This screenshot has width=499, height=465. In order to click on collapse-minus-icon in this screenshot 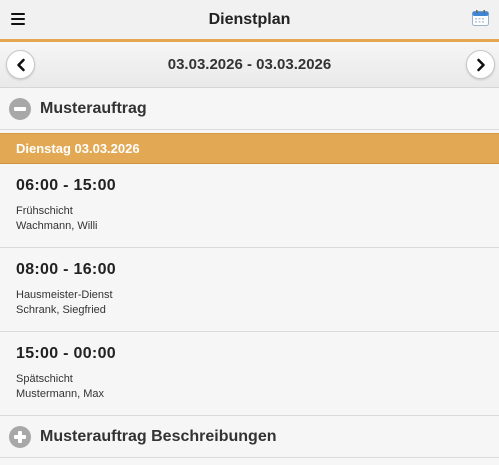, I will do `click(20, 108)`.